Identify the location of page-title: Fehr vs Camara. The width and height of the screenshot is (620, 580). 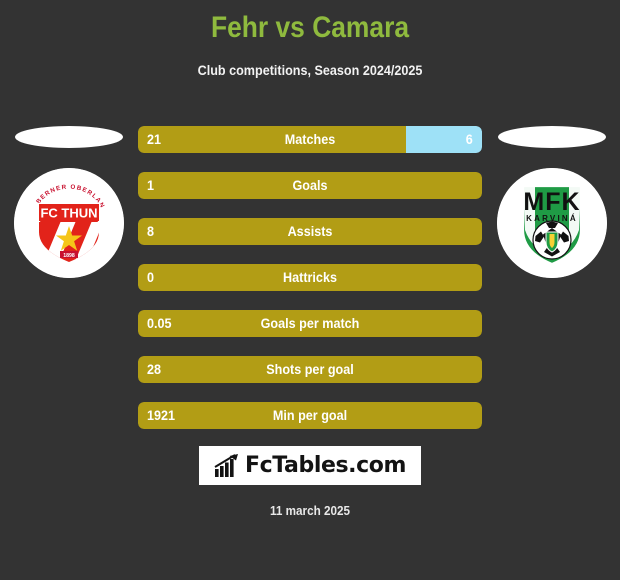
(310, 27).